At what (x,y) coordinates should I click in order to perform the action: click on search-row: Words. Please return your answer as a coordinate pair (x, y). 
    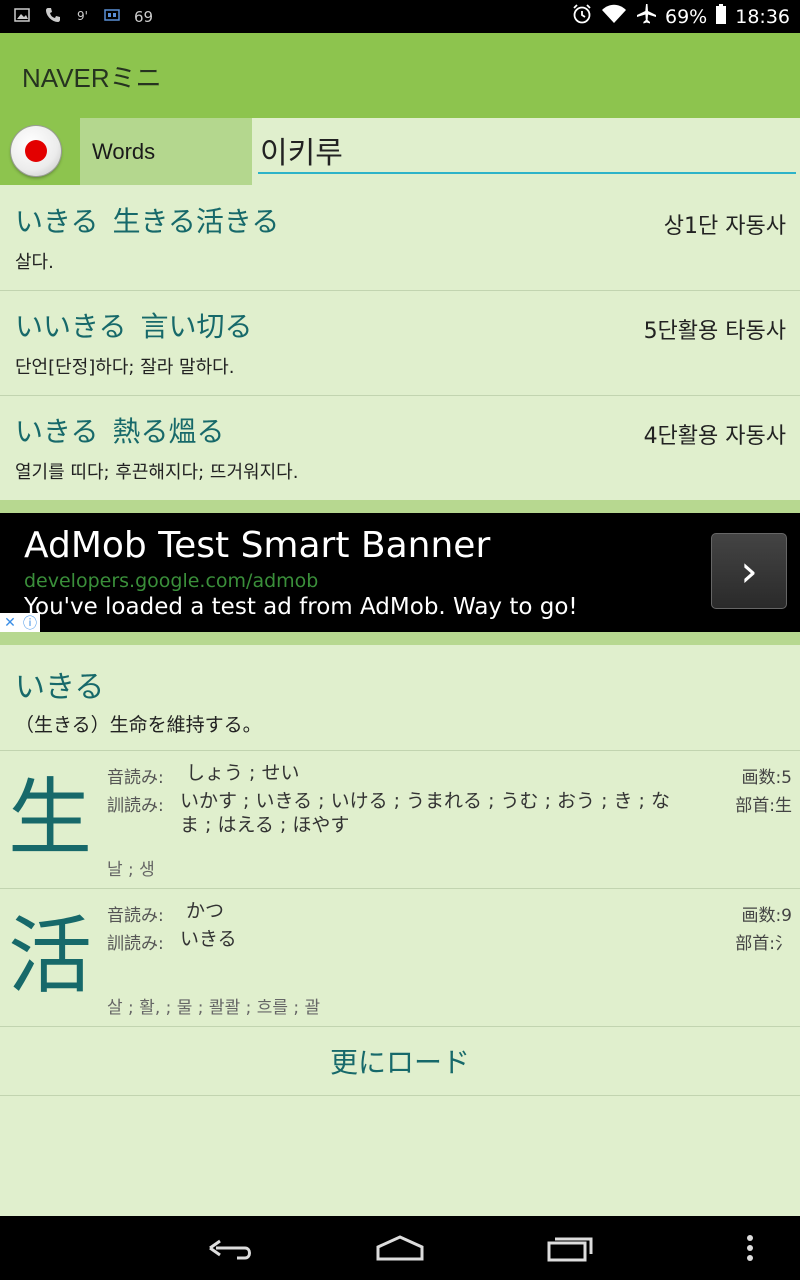
    Looking at the image, I should click on (400, 151).